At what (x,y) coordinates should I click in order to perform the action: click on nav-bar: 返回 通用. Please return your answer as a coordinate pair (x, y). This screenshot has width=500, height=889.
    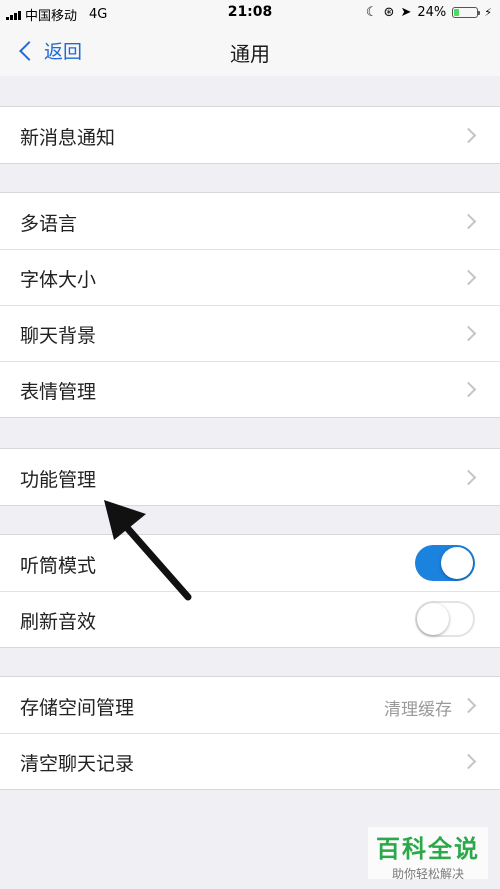
    Looking at the image, I should click on (250, 51).